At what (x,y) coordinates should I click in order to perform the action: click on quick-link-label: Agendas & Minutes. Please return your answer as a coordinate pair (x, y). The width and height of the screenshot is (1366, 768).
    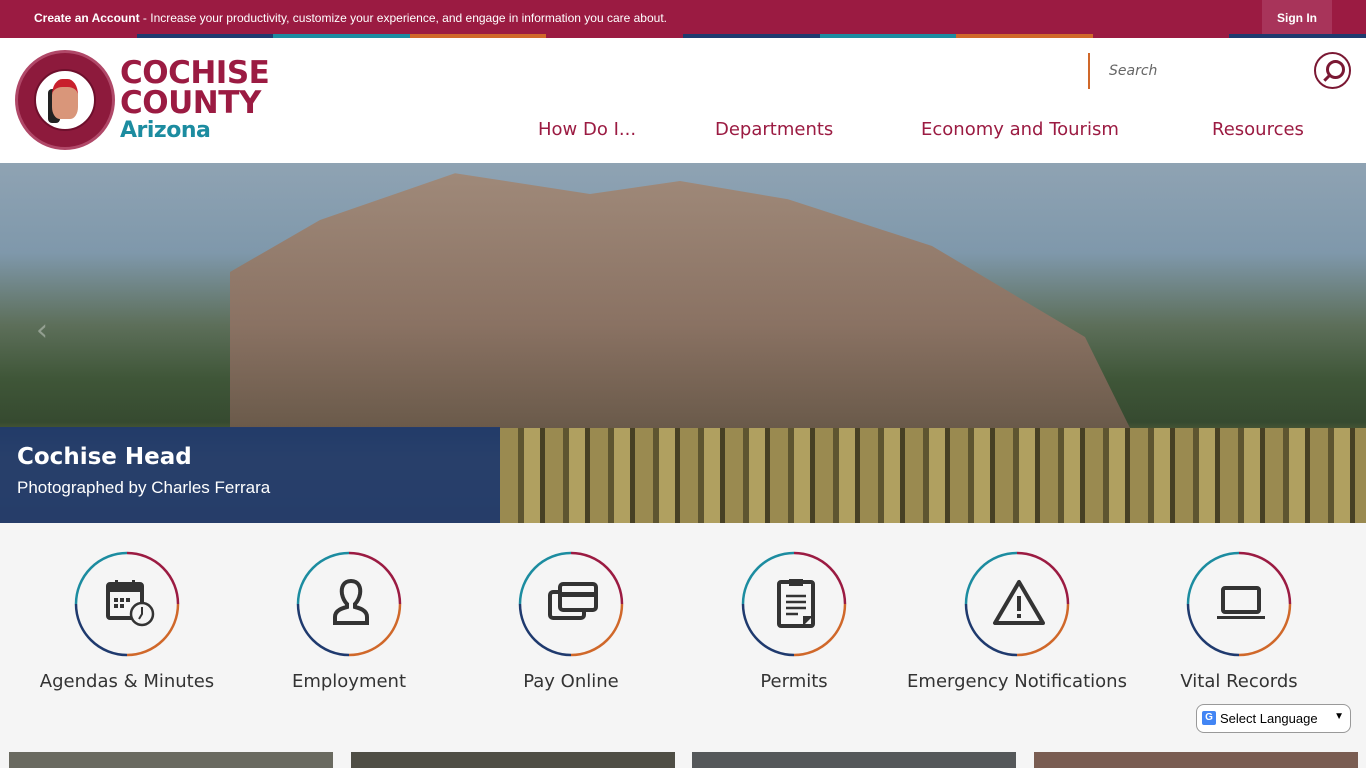
    Looking at the image, I should click on (127, 681).